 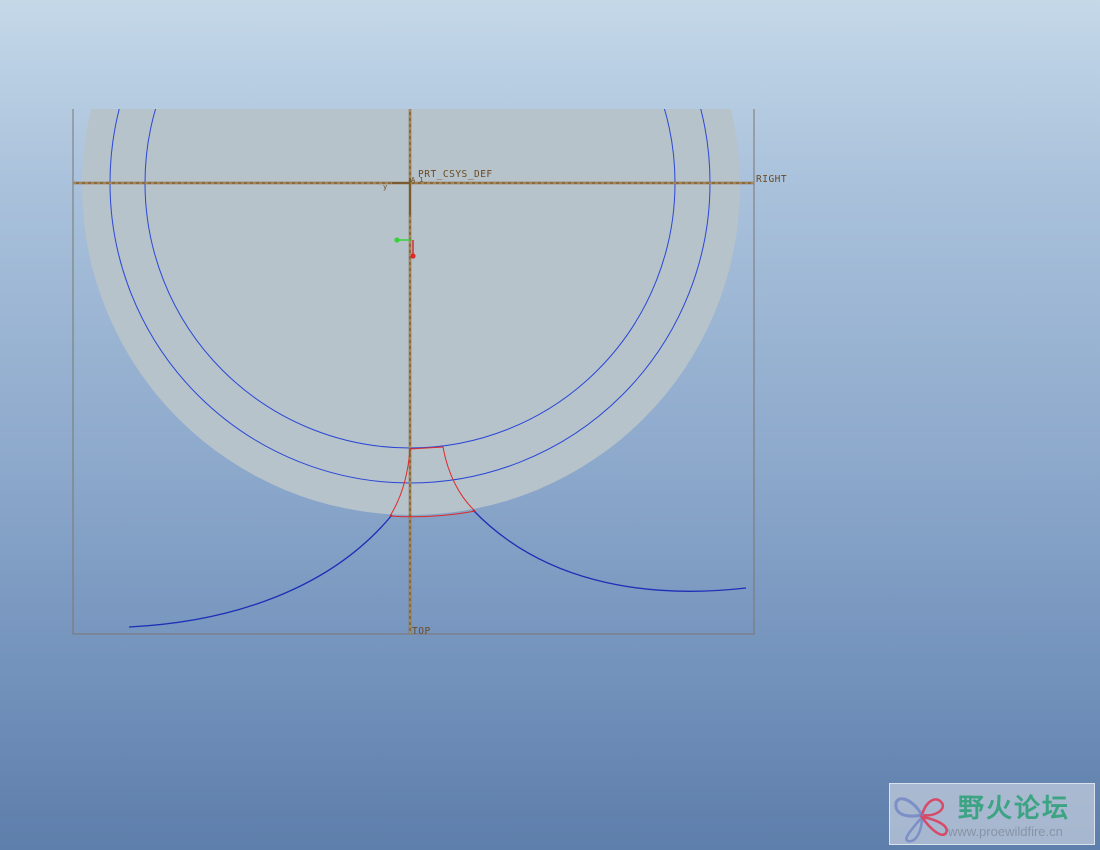 What do you see at coordinates (1005, 831) in the screenshot?
I see `watermark-url: www.proewildfire.cn` at bounding box center [1005, 831].